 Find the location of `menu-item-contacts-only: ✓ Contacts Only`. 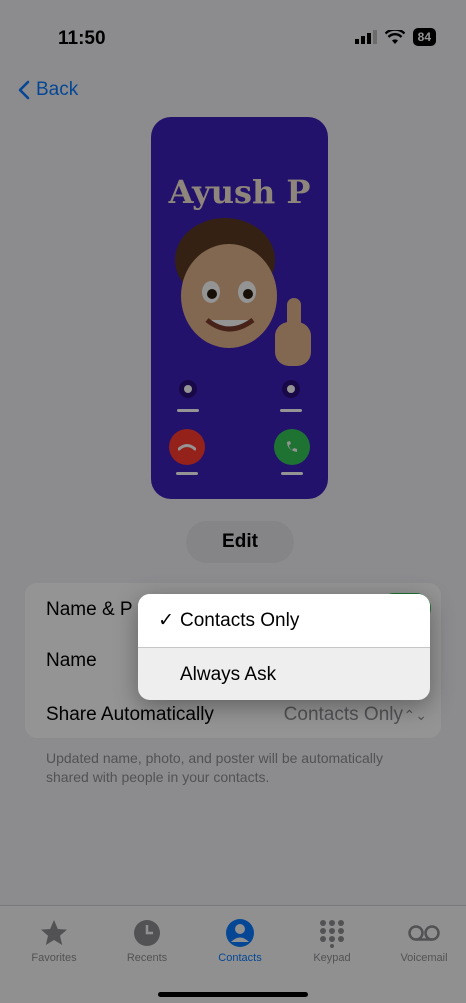

menu-item-contacts-only: ✓ Contacts Only is located at coordinates (284, 620).